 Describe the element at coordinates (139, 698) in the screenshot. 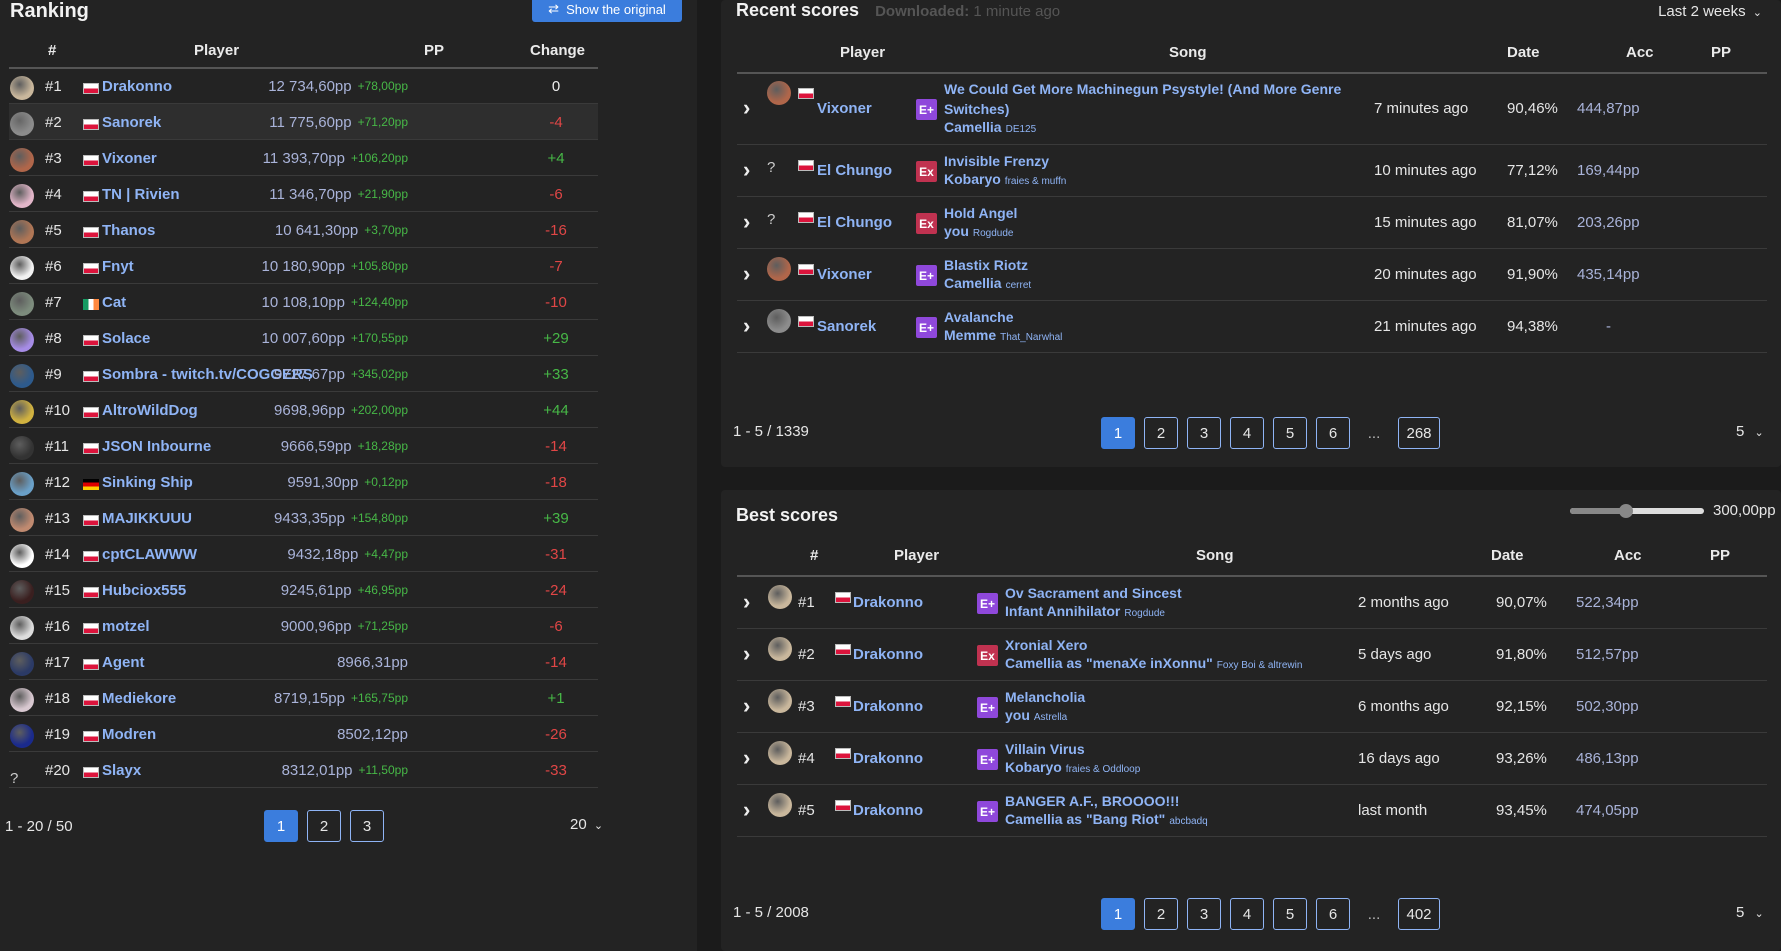

I see `player-name-link: Mediekore` at that location.